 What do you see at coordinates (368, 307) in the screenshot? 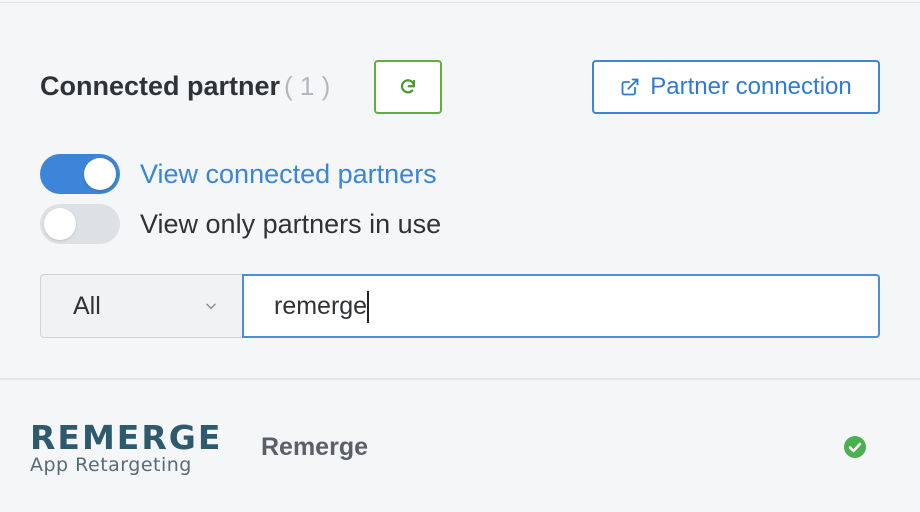
I see `text-cursor` at bounding box center [368, 307].